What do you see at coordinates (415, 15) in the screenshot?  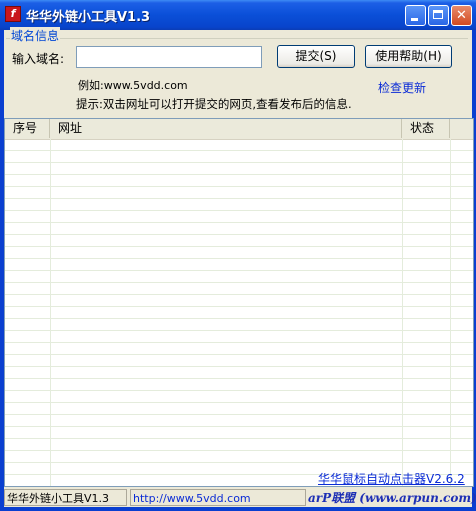 I see `minimize-button` at bounding box center [415, 15].